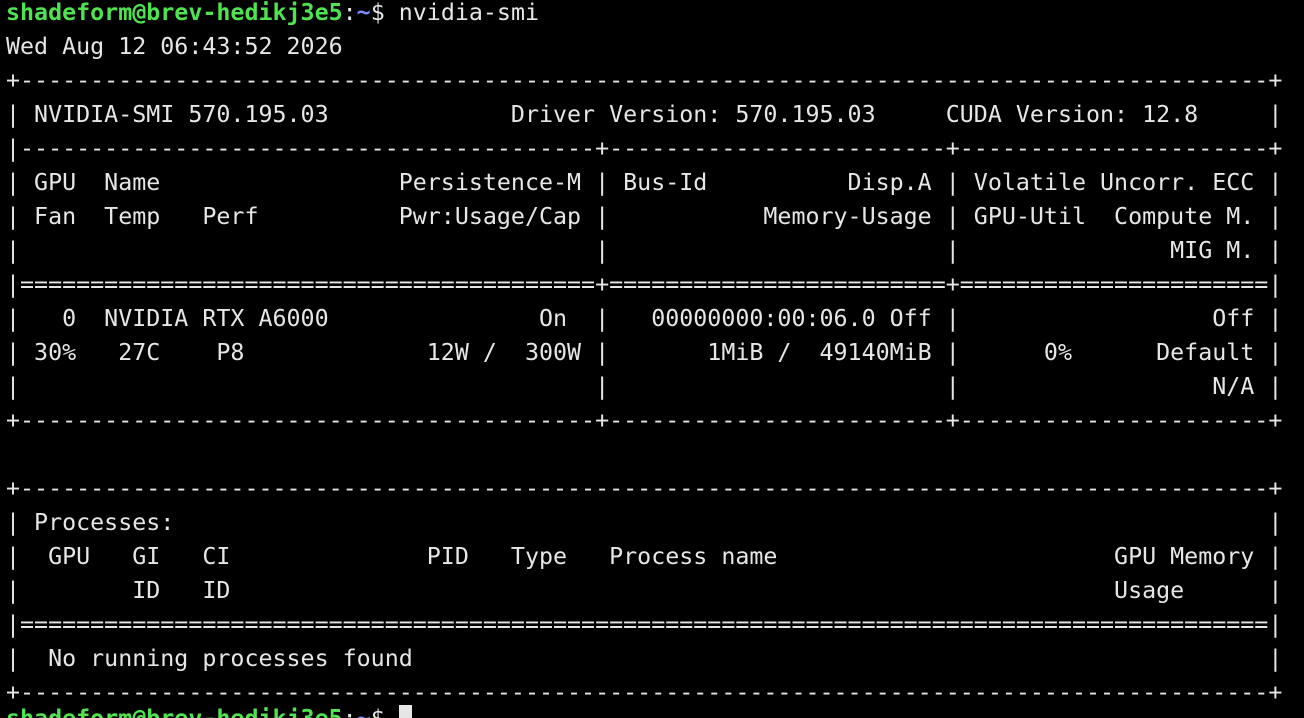 The image size is (1304, 718). I want to click on timestamp: Wed Aug 12 06:43:52 2026, so click(174, 46).